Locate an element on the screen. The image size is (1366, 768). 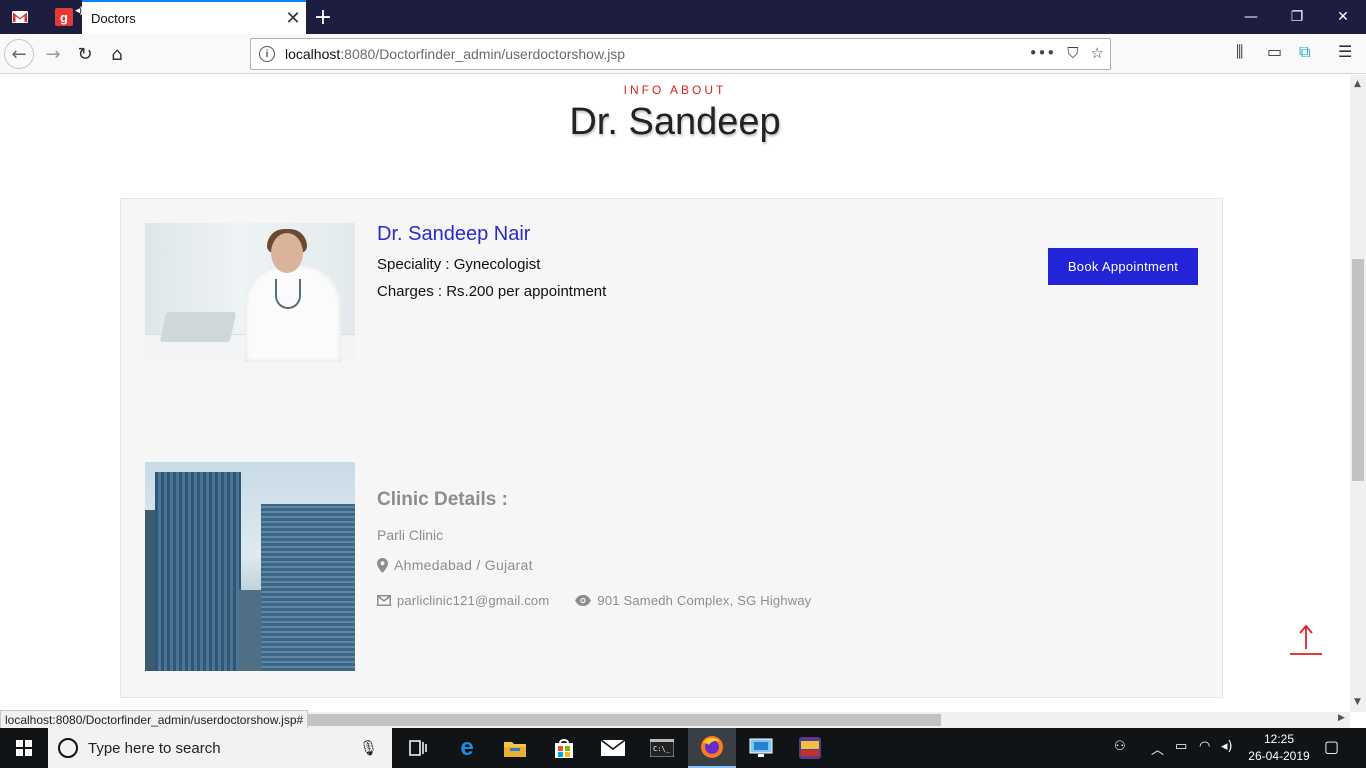
tab-bar: g ◂) Doctors ✕ + — ❐ ✕ is located at coordinates (683, 17).